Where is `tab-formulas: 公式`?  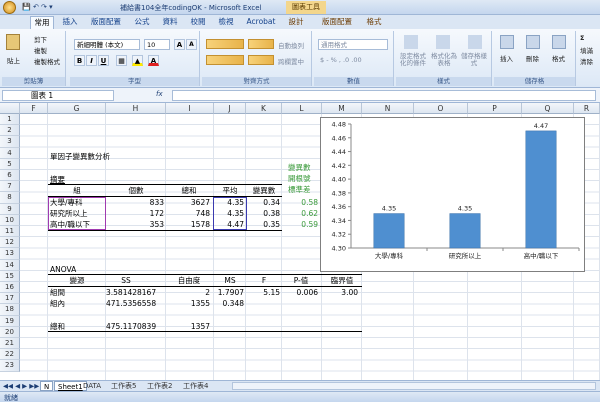 tab-formulas: 公式 is located at coordinates (142, 22).